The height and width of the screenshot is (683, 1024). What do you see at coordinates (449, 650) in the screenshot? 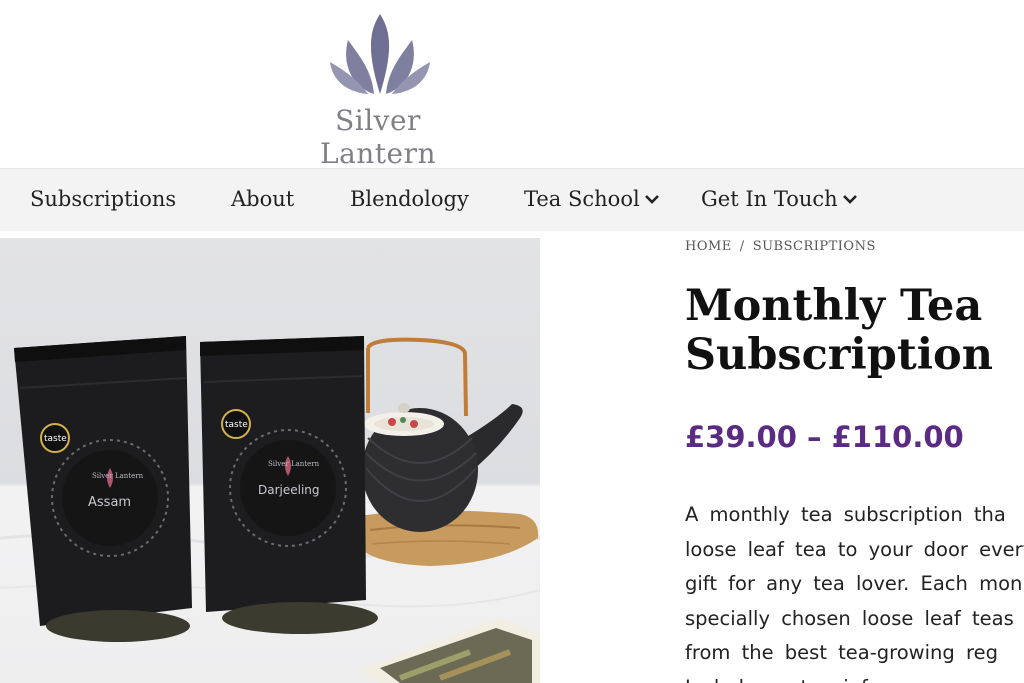
I see `tea-sample-card` at bounding box center [449, 650].